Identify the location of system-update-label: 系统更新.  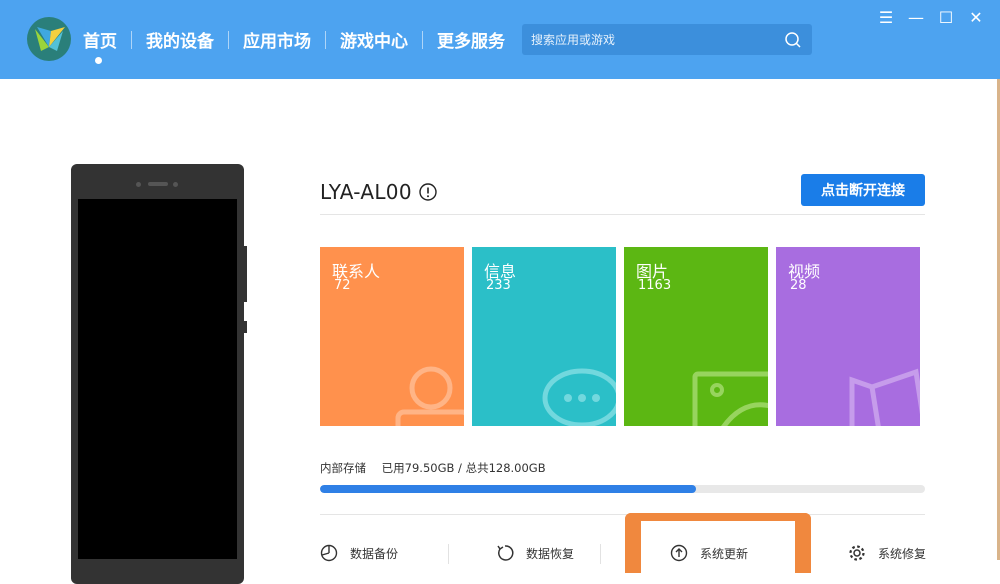
(724, 553).